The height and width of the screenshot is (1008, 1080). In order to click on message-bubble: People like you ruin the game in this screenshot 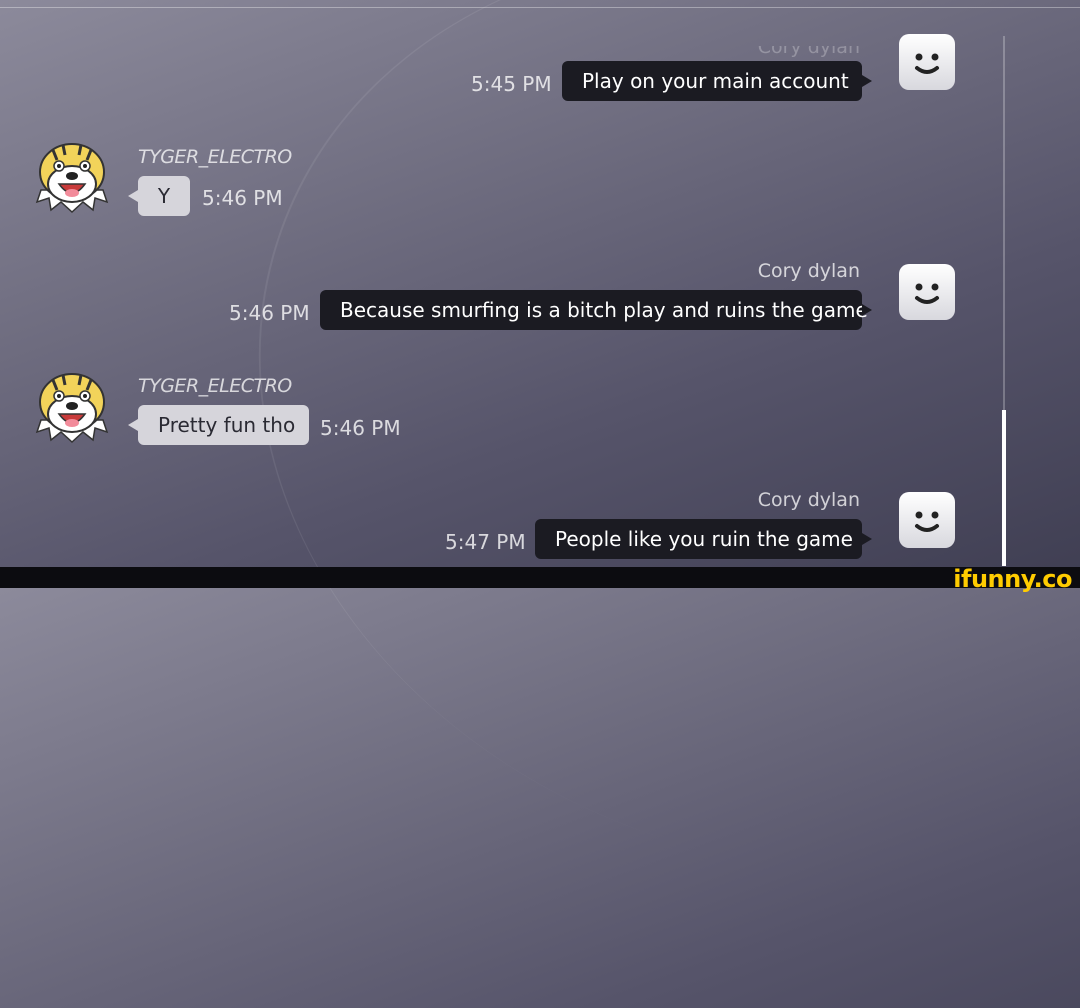, I will do `click(703, 539)`.